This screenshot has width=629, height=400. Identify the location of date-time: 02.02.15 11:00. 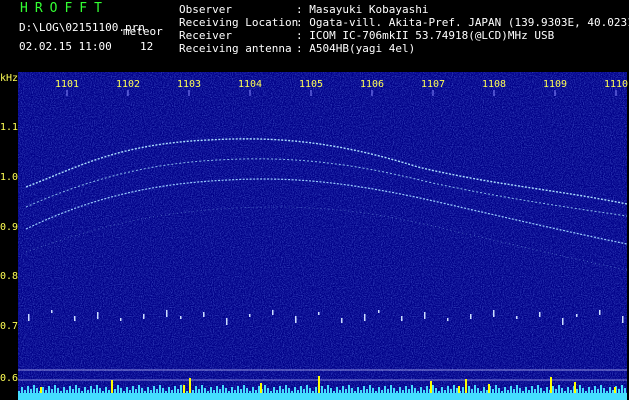
(65, 46).